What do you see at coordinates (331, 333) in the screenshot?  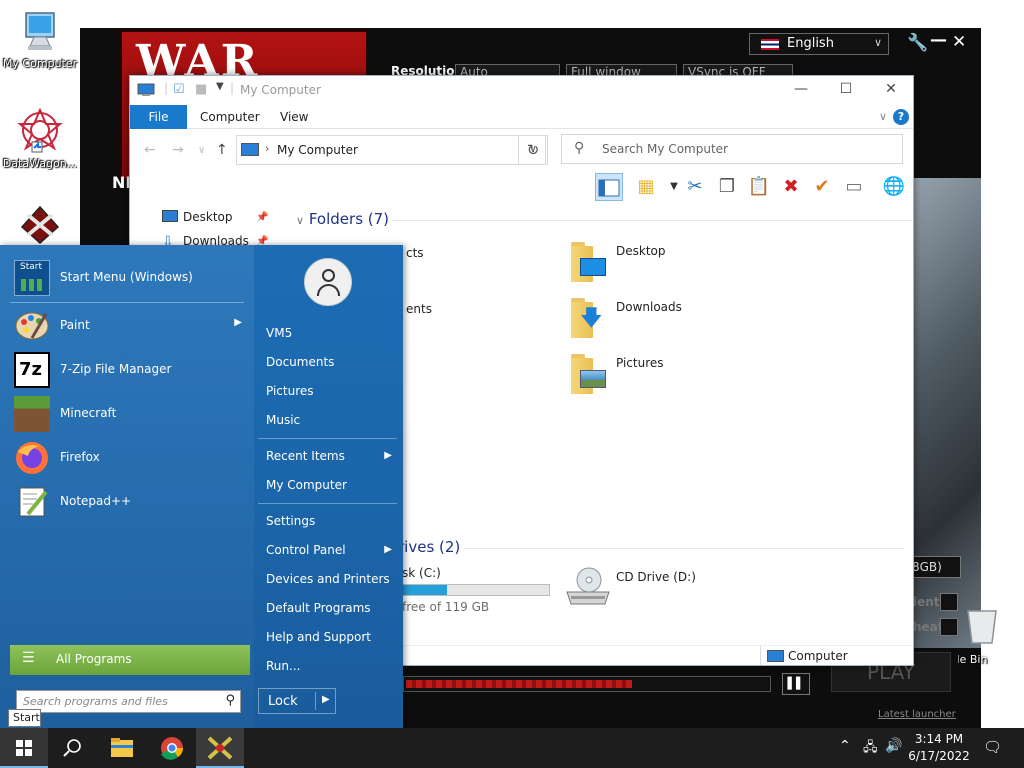 I see `start-menu-user: VM5` at bounding box center [331, 333].